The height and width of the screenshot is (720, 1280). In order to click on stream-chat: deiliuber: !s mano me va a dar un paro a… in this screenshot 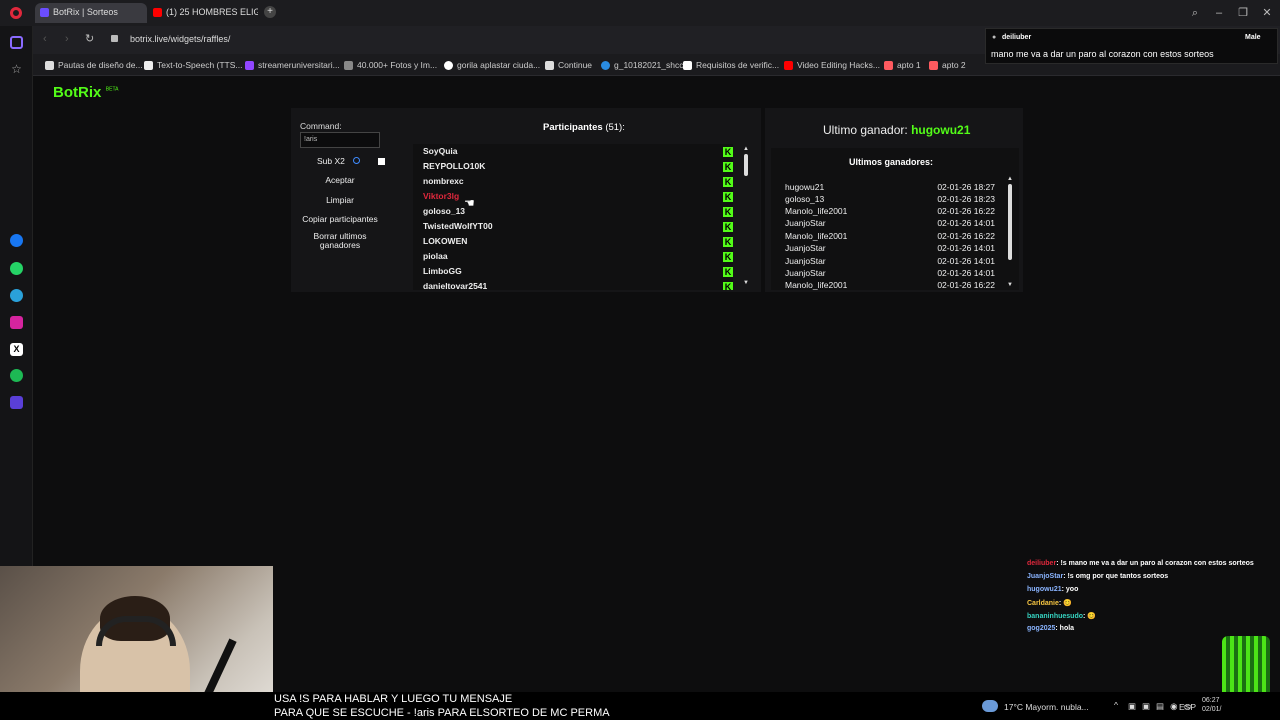, I will do `click(1153, 600)`.